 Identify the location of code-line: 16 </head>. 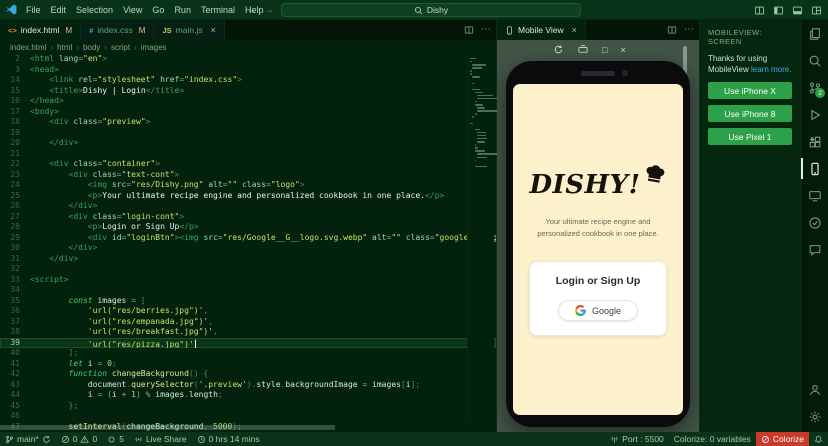
(248, 101).